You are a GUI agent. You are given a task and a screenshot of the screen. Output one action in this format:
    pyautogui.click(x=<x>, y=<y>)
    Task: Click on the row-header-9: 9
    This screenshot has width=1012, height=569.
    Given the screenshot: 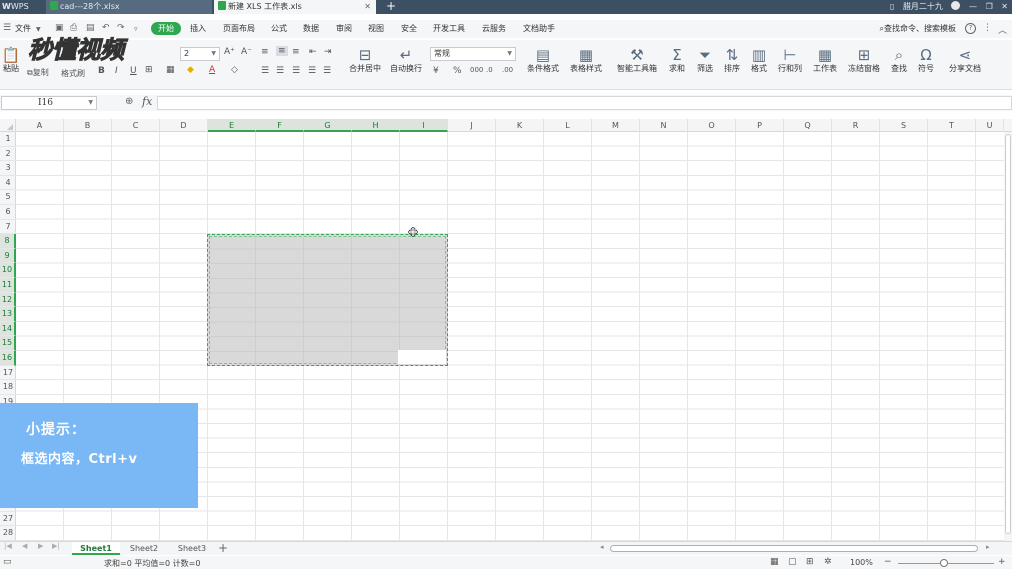 What is the action you would take?
    pyautogui.click(x=8, y=256)
    